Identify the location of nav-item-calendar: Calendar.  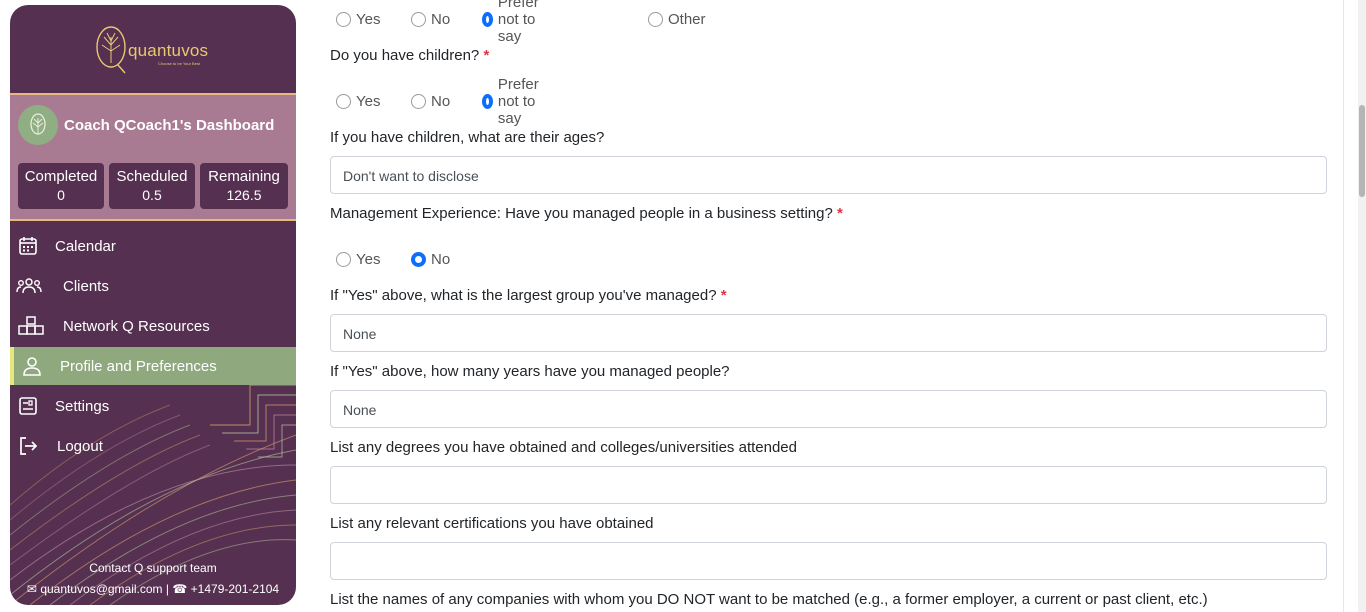
(153, 246).